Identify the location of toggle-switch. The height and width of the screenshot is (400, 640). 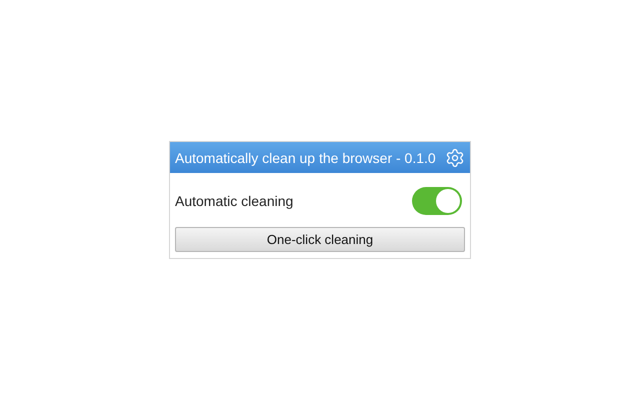
(437, 201).